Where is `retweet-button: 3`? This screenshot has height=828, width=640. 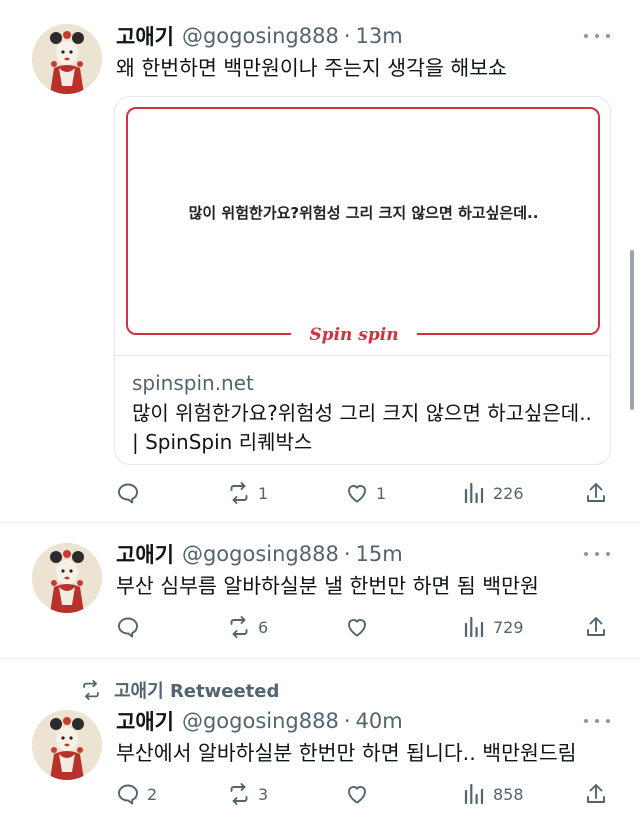
retweet-button: 3 is located at coordinates (247, 794).